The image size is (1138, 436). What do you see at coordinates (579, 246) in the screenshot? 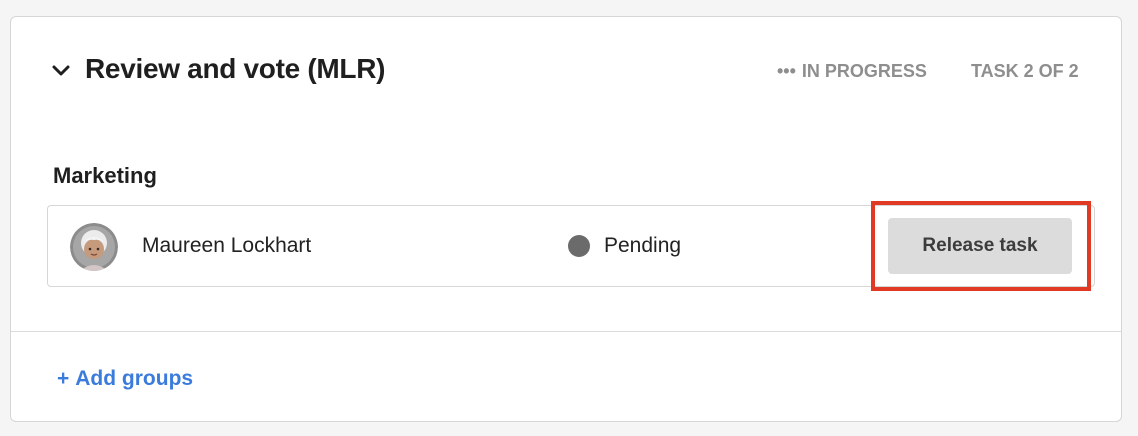
I see `status-dot-icon` at bounding box center [579, 246].